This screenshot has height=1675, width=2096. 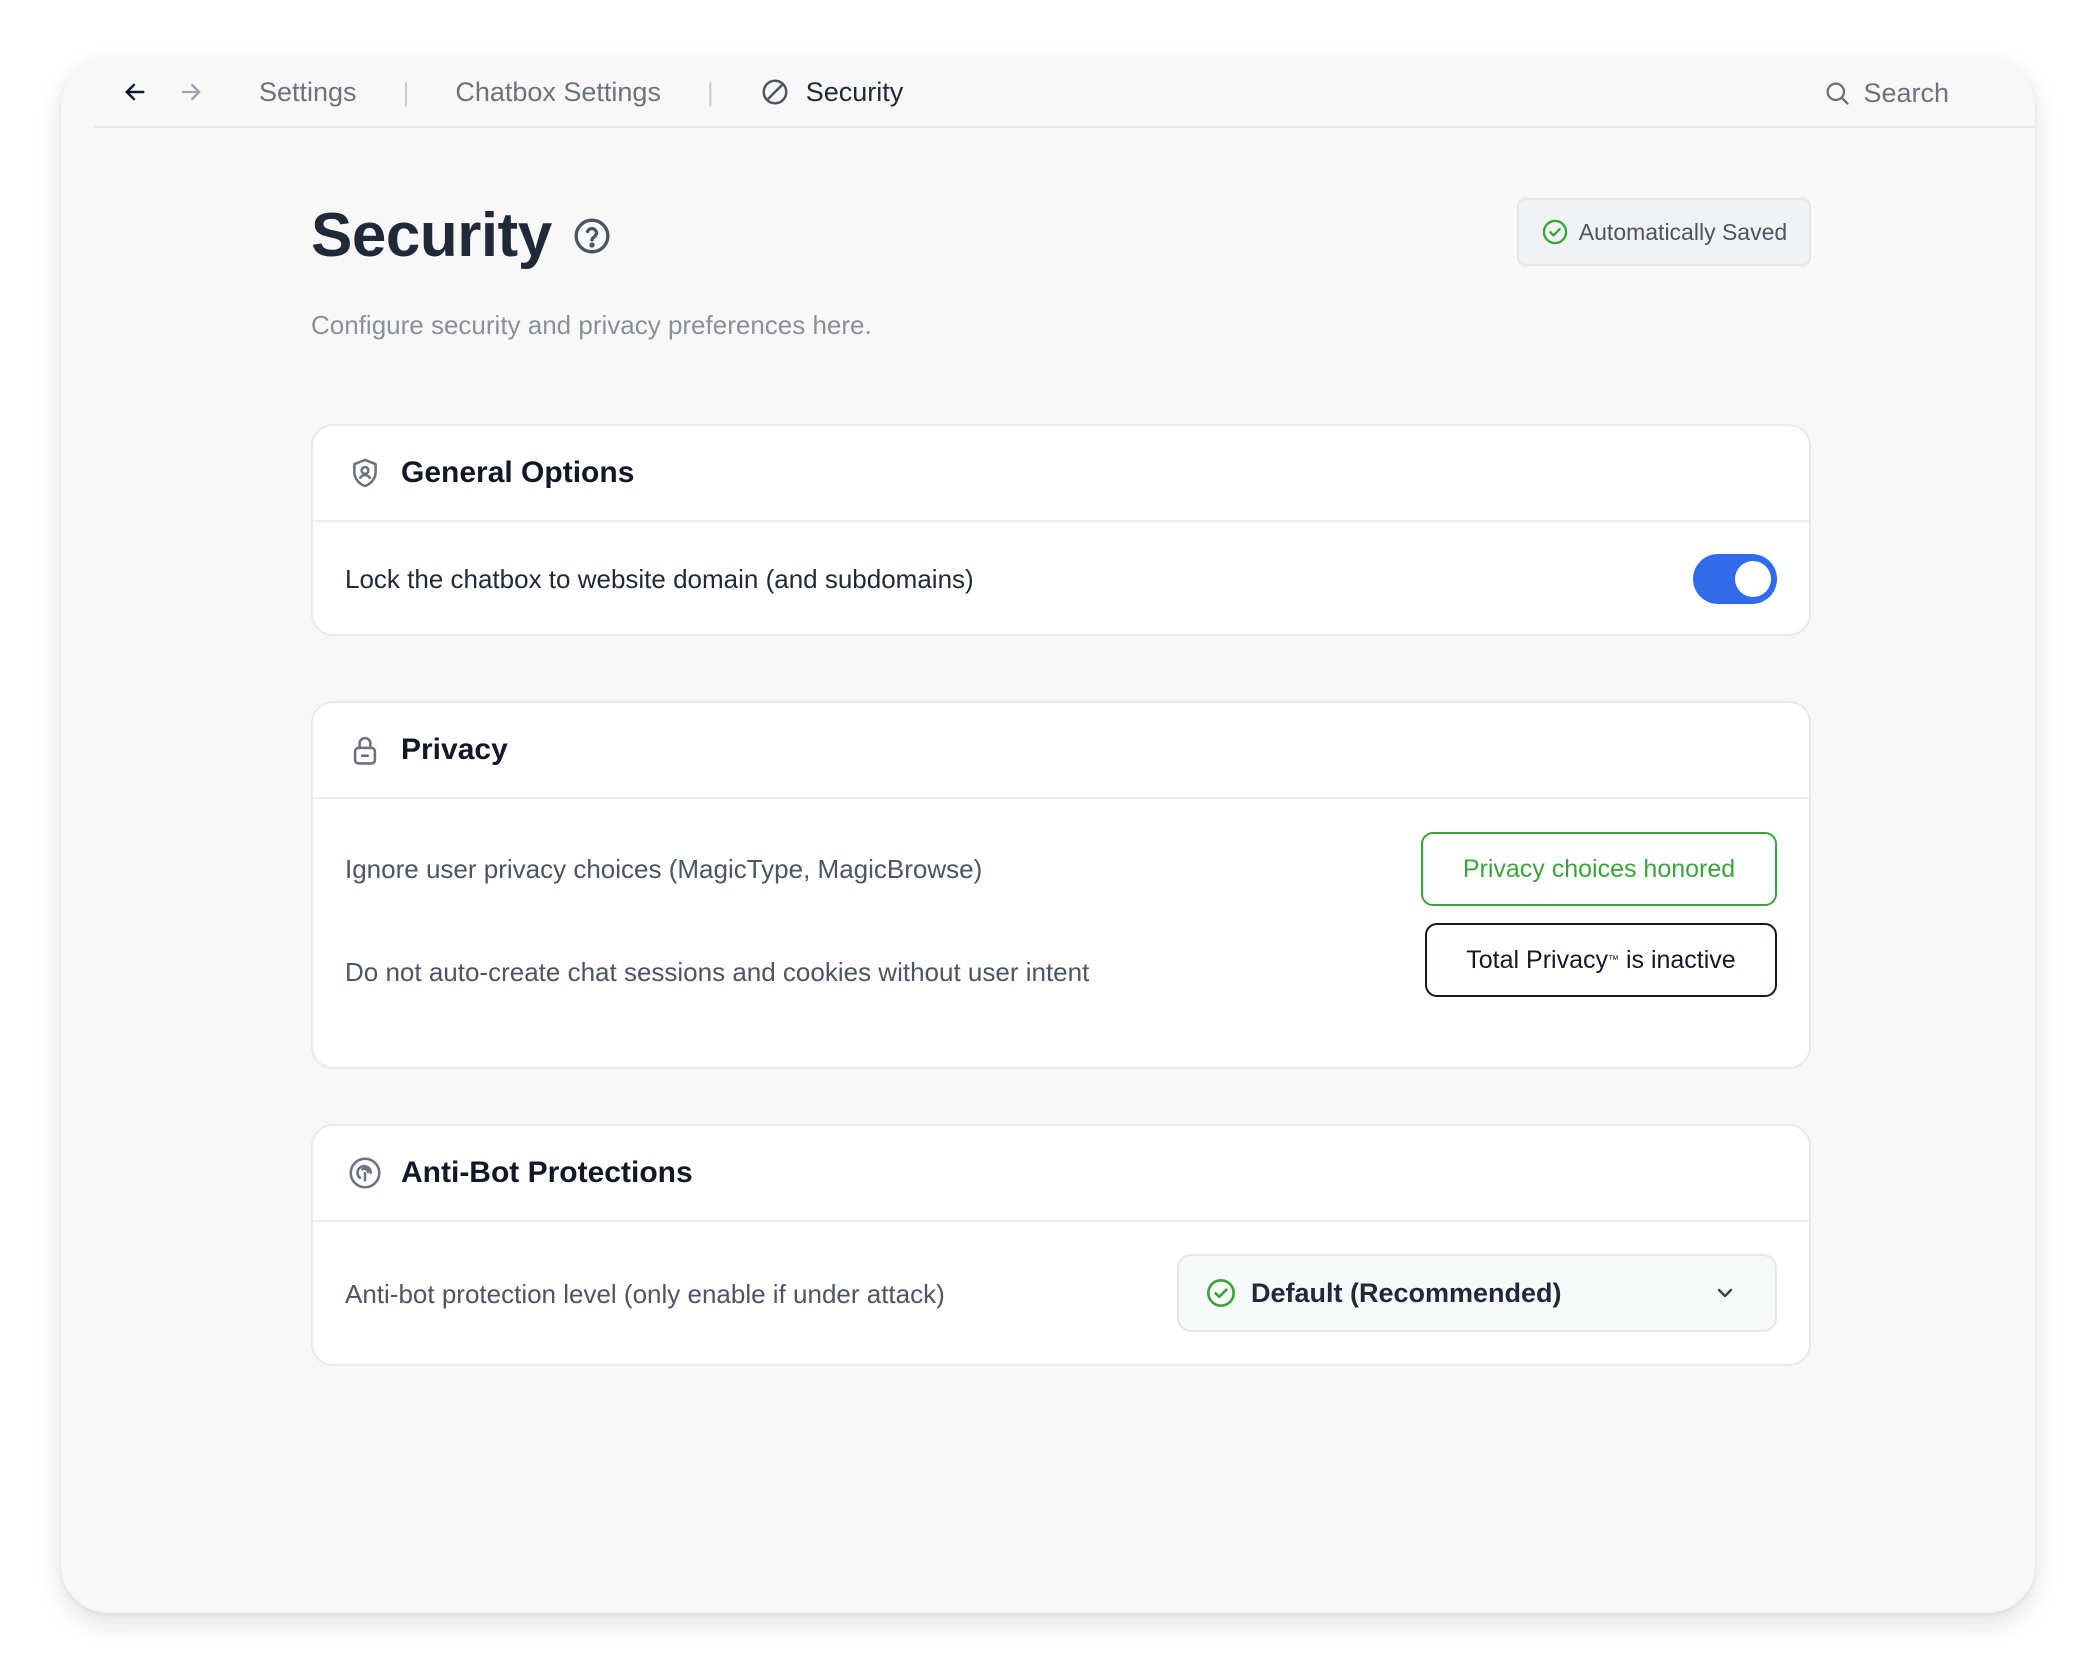 What do you see at coordinates (1061, 751) in the screenshot?
I see `privacy-header: Privacy` at bounding box center [1061, 751].